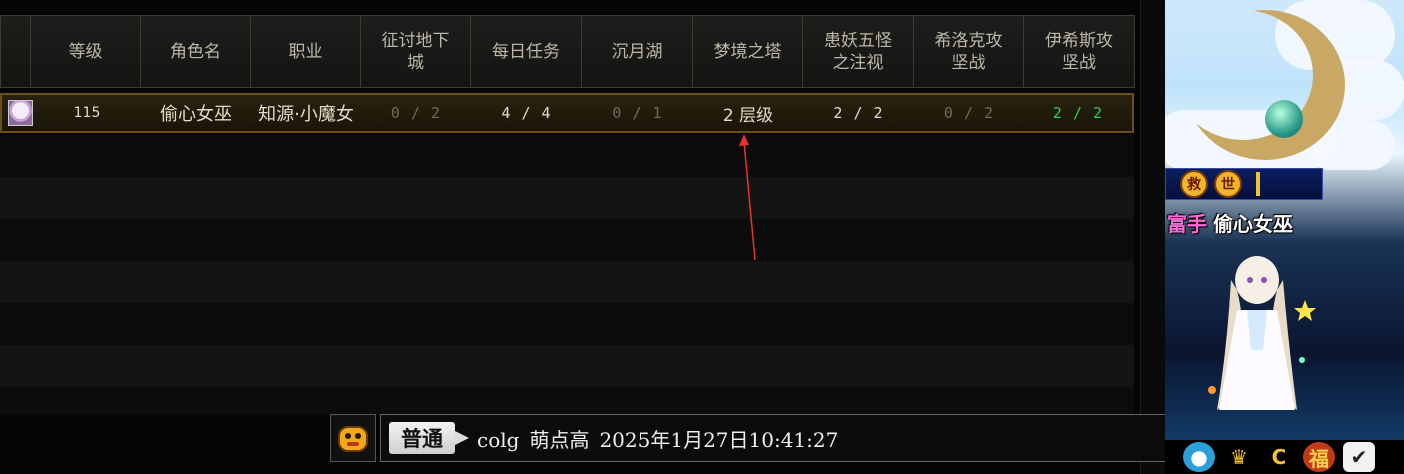 This screenshot has width=1404, height=474. What do you see at coordinates (462, 438) in the screenshot?
I see `channel-badge-tail` at bounding box center [462, 438].